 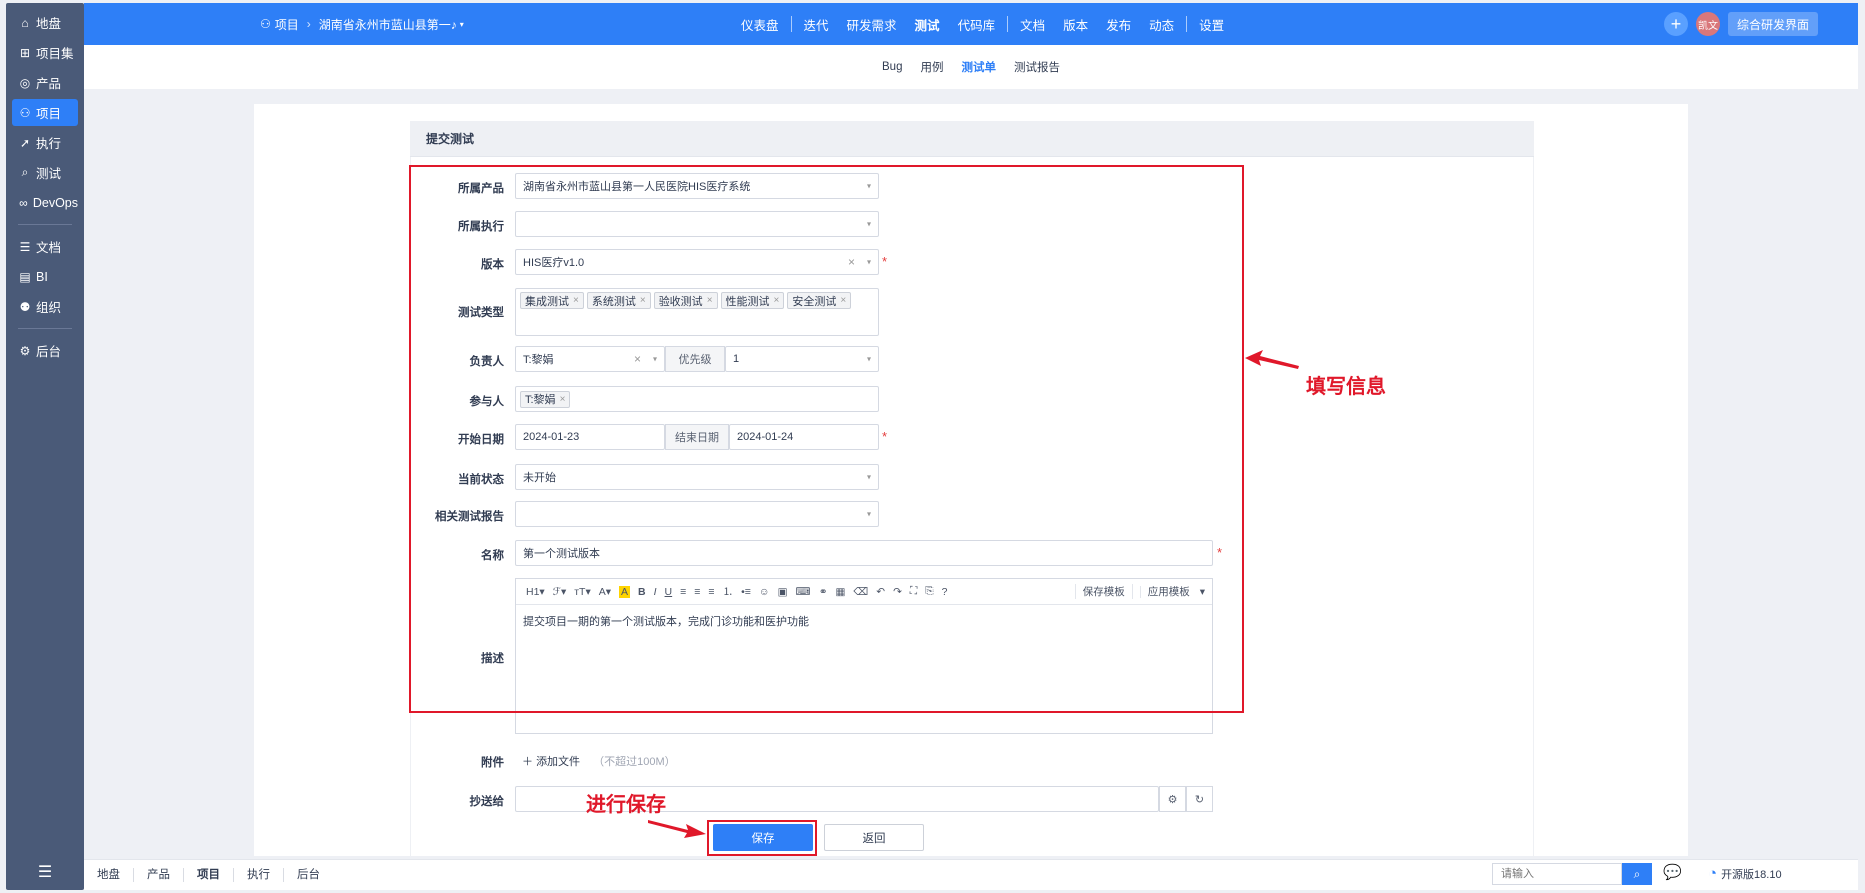 What do you see at coordinates (25, 276) in the screenshot?
I see `chart-icon: ▤` at bounding box center [25, 276].